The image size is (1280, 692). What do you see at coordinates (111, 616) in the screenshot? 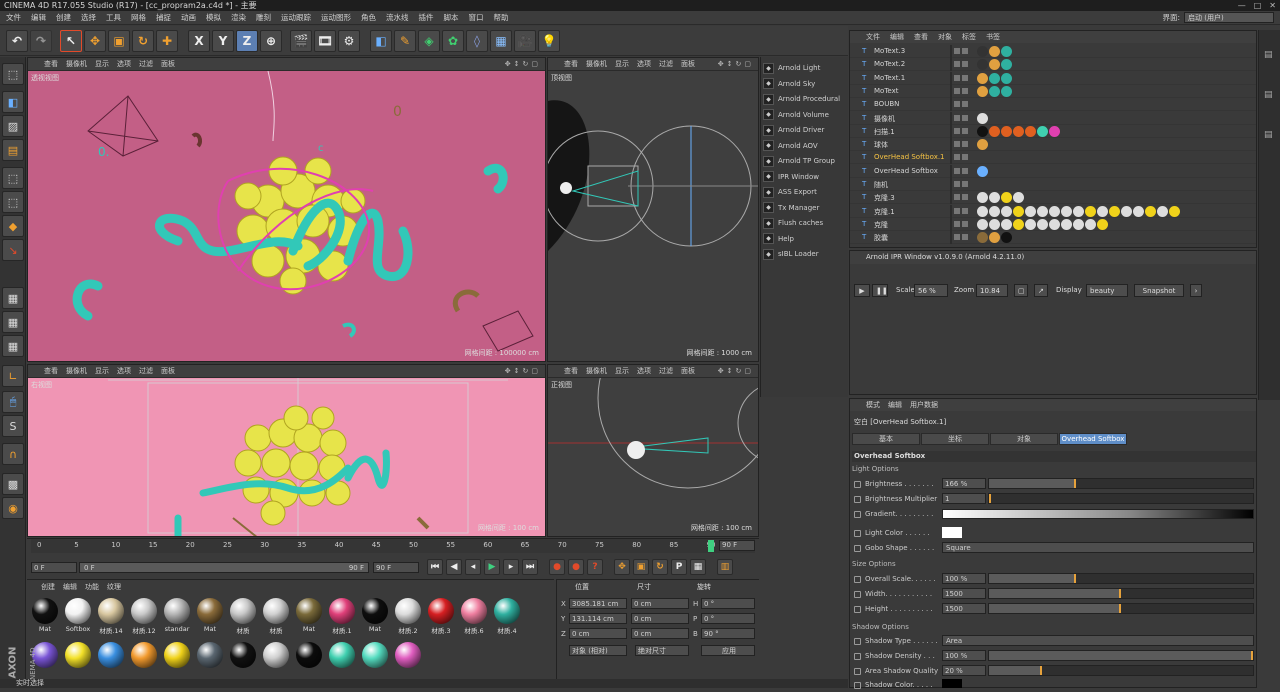
I see `material-swatch: 材质.14` at bounding box center [111, 616].